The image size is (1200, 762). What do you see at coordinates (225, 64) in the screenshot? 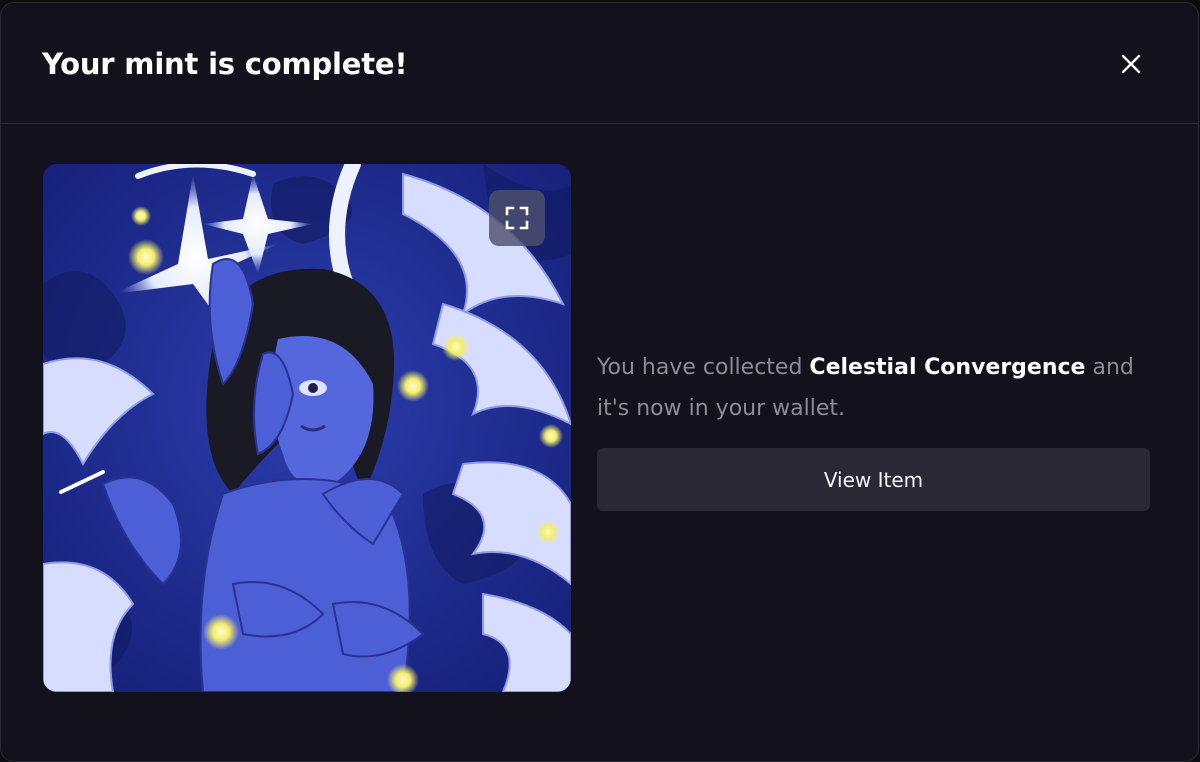
I see `modal-title: Your mint is complete!` at bounding box center [225, 64].